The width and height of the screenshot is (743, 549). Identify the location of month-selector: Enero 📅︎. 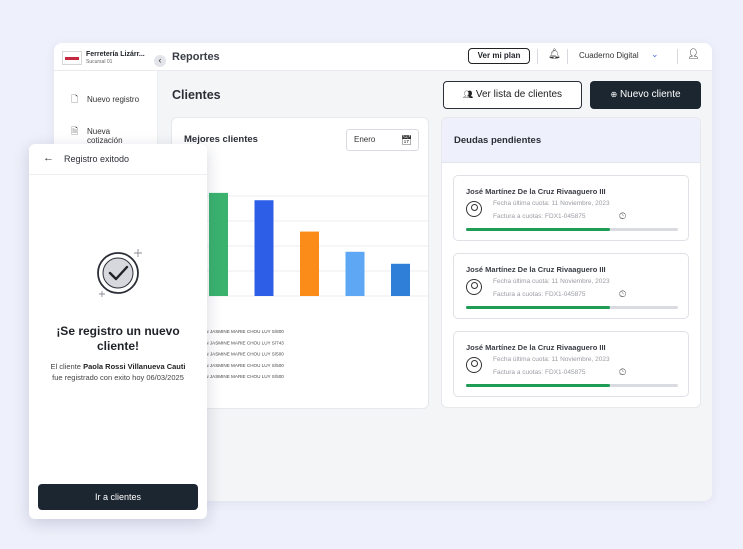
(382, 140).